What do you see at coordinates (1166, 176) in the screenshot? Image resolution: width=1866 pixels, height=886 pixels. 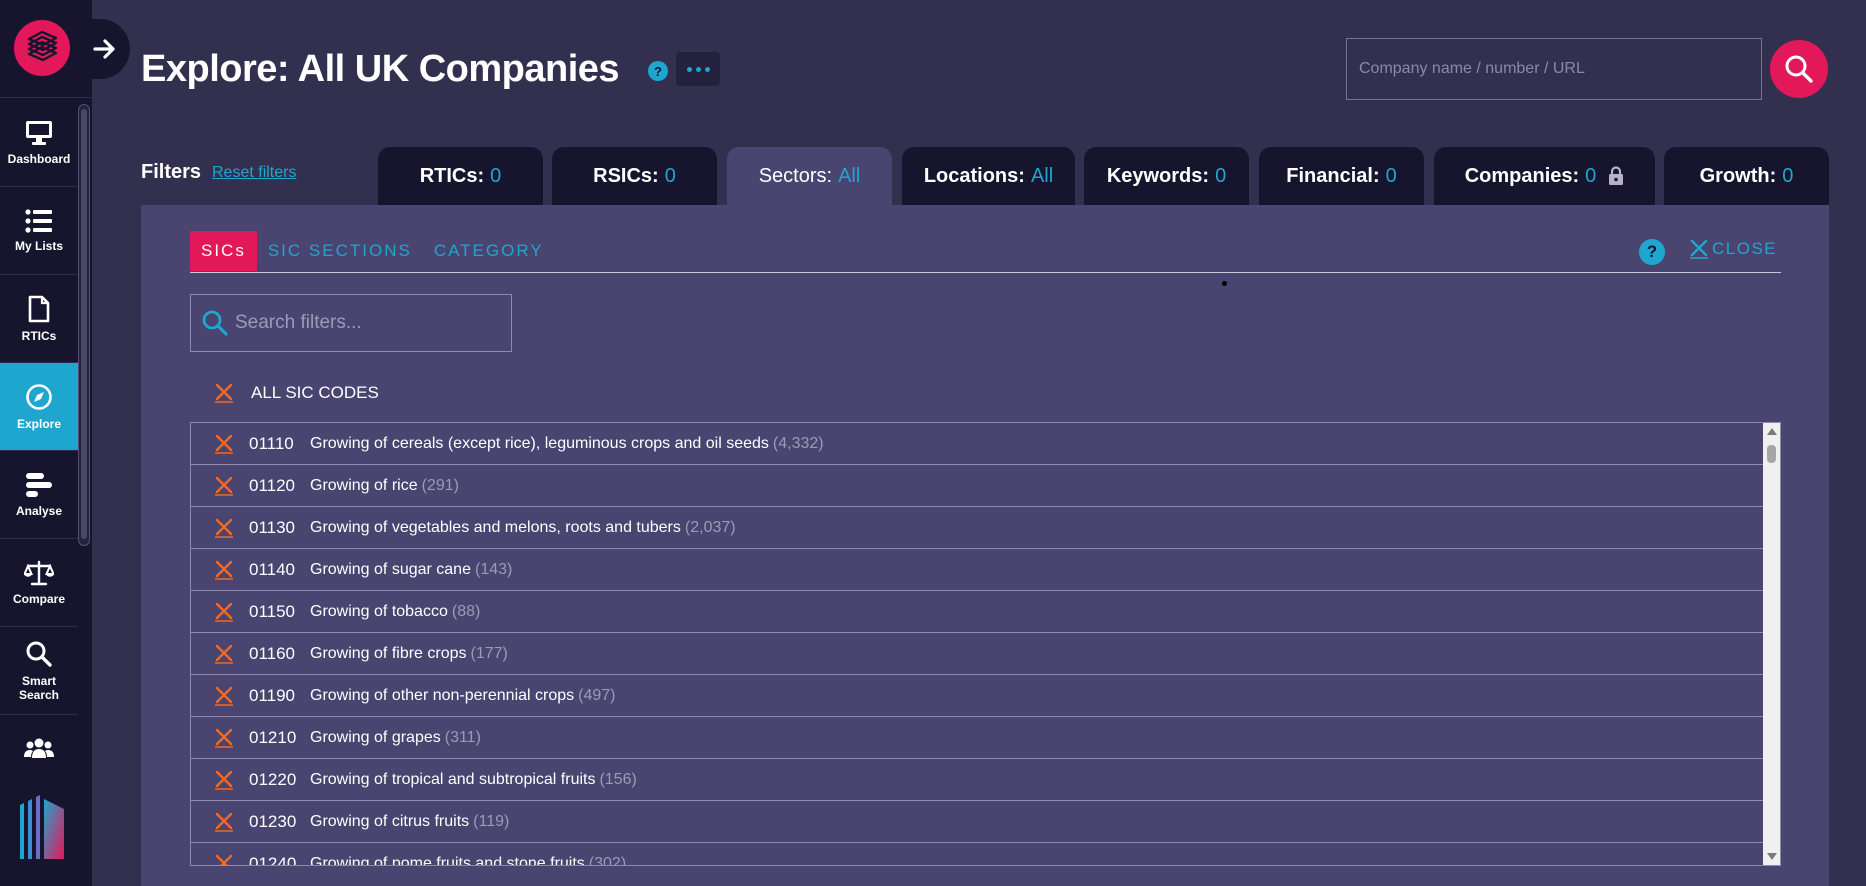 I see `tab-keywords: Keywords: 0` at bounding box center [1166, 176].